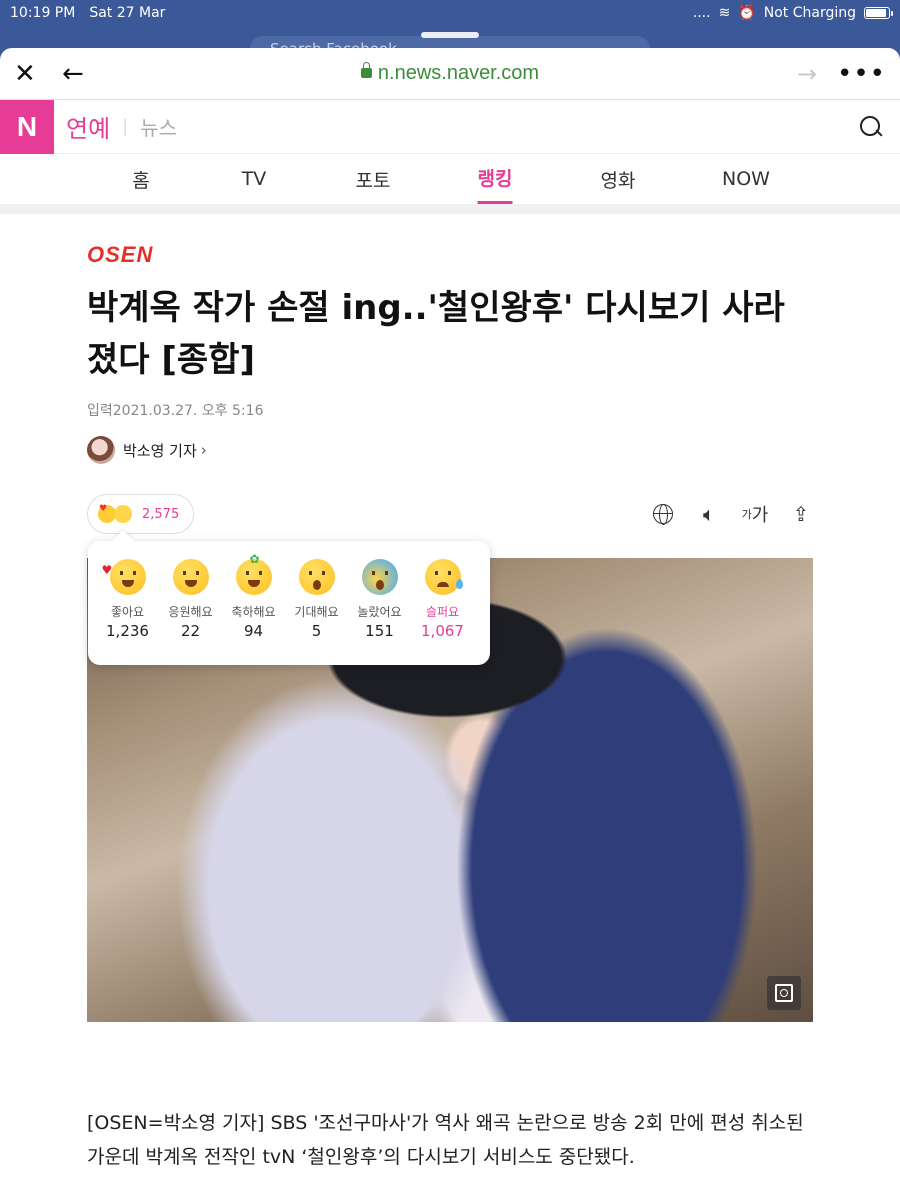  What do you see at coordinates (190, 631) in the screenshot?
I see `reaction-count: 22` at bounding box center [190, 631].